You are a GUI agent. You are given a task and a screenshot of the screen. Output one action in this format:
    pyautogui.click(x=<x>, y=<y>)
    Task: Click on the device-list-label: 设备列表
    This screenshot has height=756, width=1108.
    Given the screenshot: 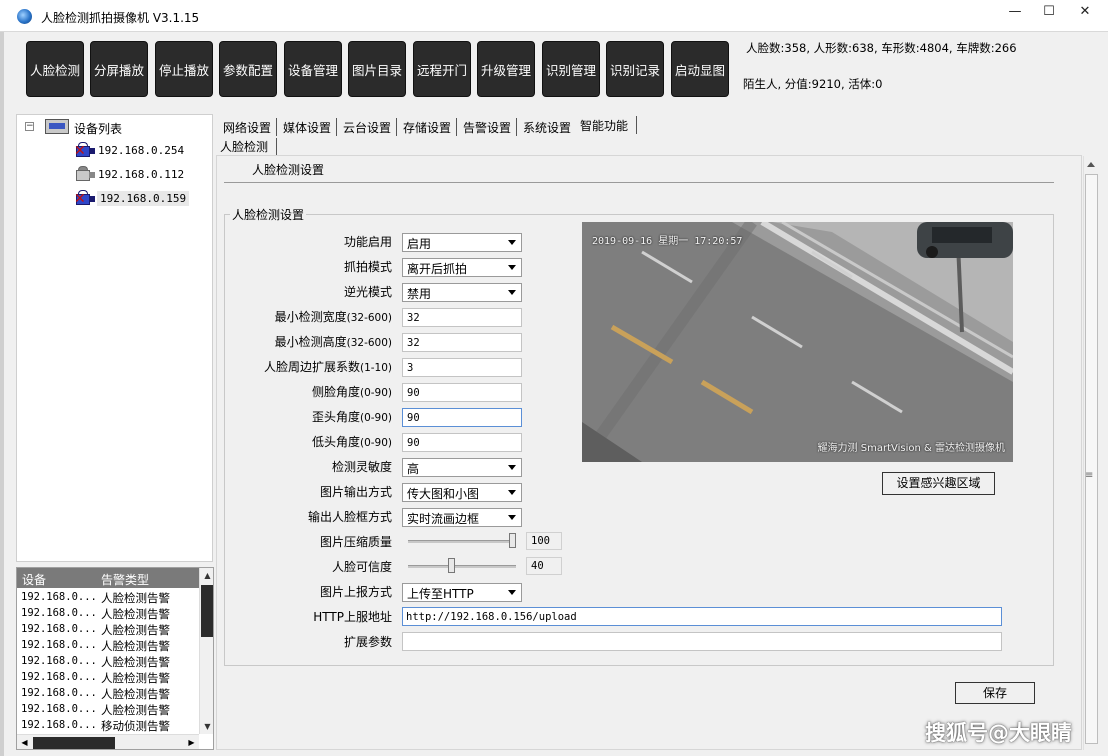 What is the action you would take?
    pyautogui.click(x=98, y=128)
    